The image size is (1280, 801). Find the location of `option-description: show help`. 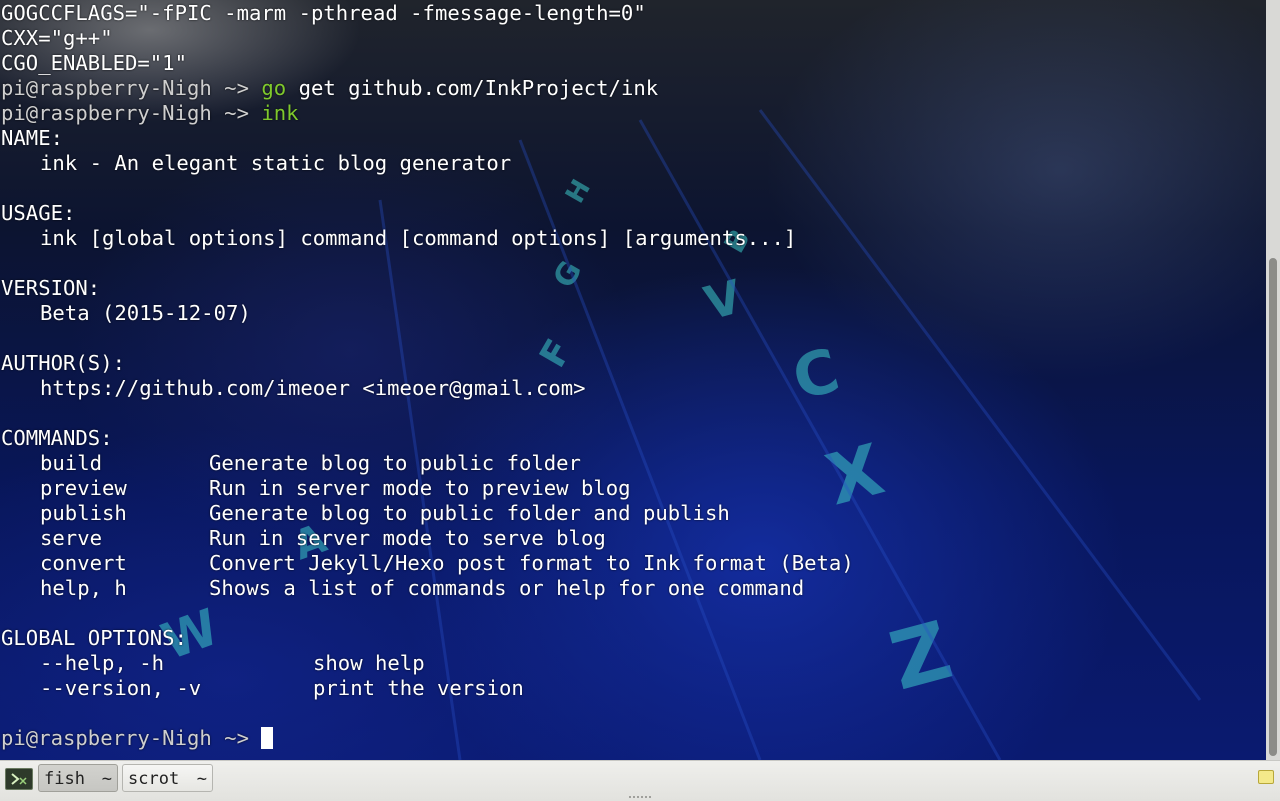

option-description: show help is located at coordinates (369, 663).